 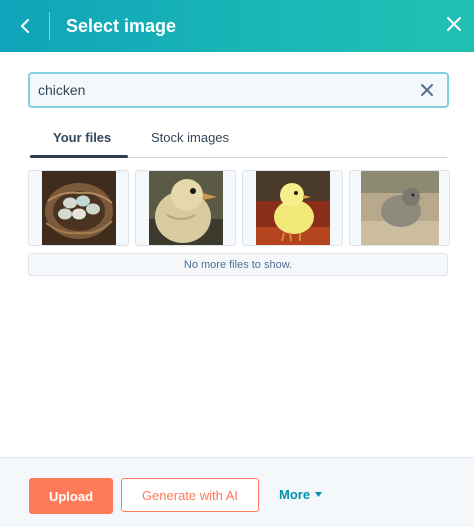 I want to click on thumbnail-chick-closeup, so click(x=185, y=208).